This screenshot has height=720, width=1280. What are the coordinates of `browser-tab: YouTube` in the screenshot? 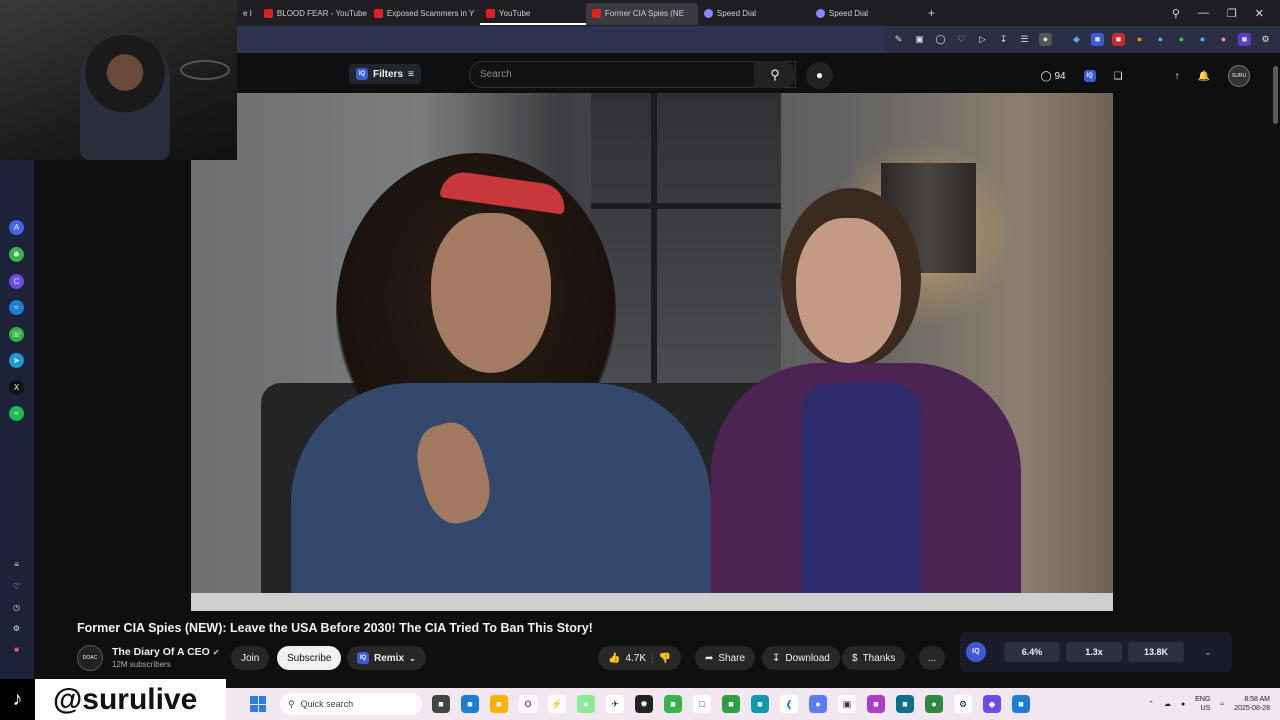 It's located at (532, 14).